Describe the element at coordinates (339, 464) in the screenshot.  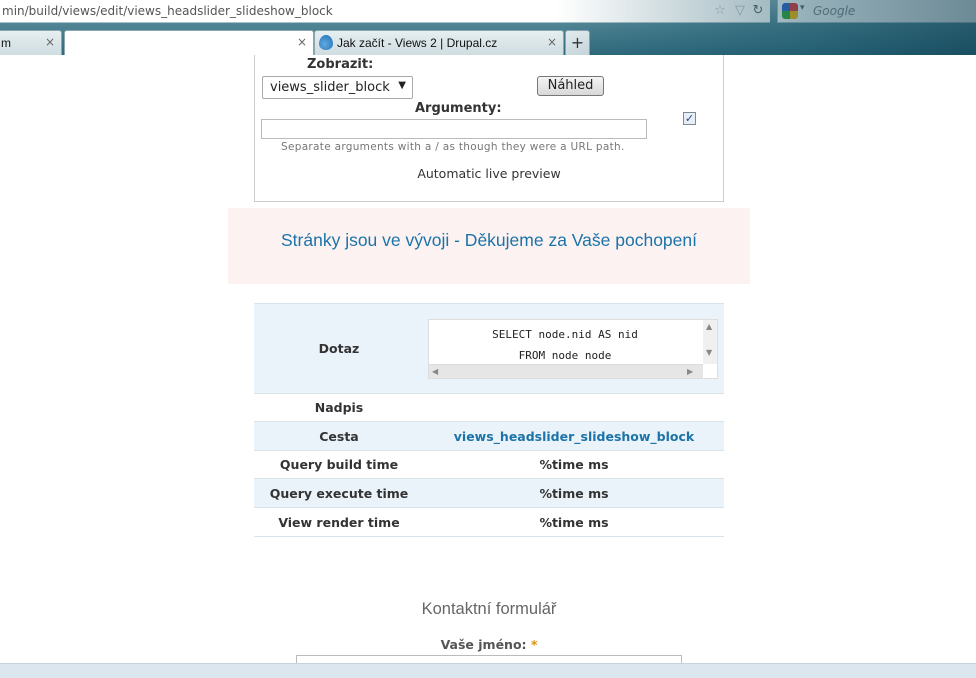
I see `row-key: Query build time` at that location.